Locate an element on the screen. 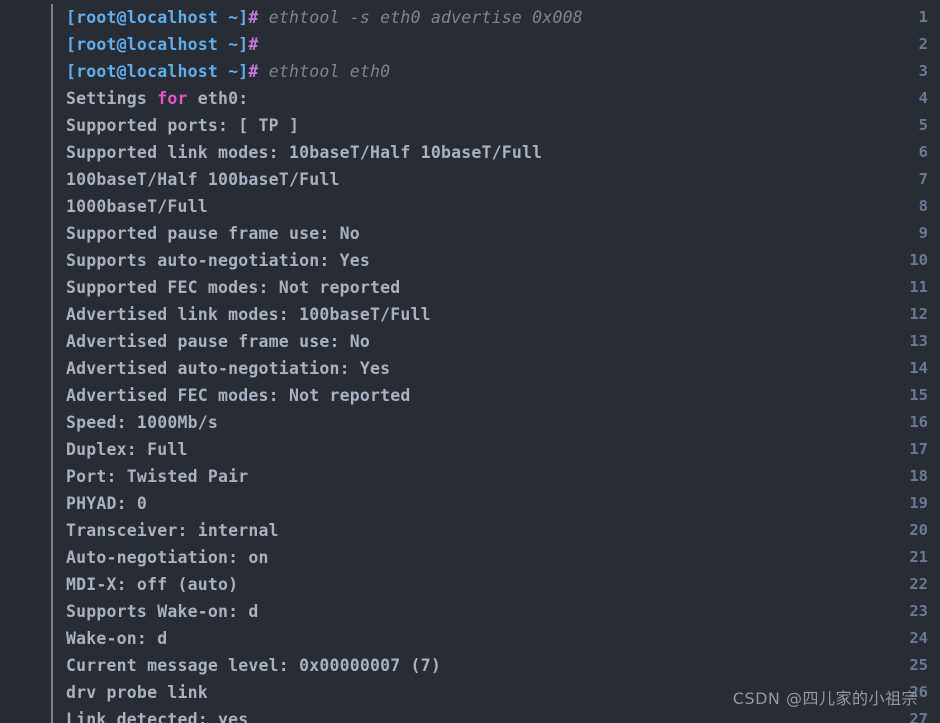  code-token-plain: PHYAD: 0 is located at coordinates (107, 503).